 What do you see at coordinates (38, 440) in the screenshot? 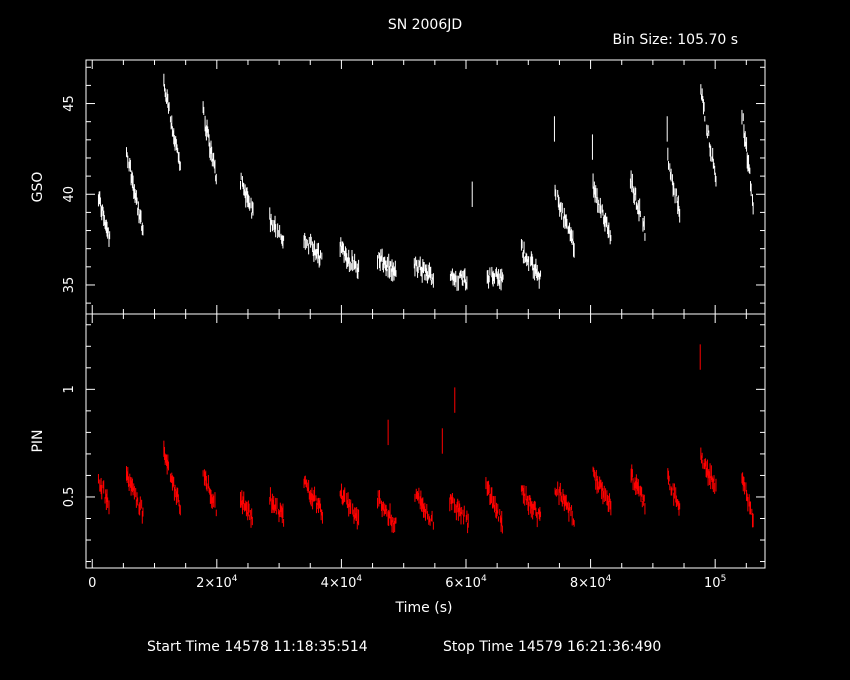
I see `pin-axis-label: PIN` at bounding box center [38, 440].